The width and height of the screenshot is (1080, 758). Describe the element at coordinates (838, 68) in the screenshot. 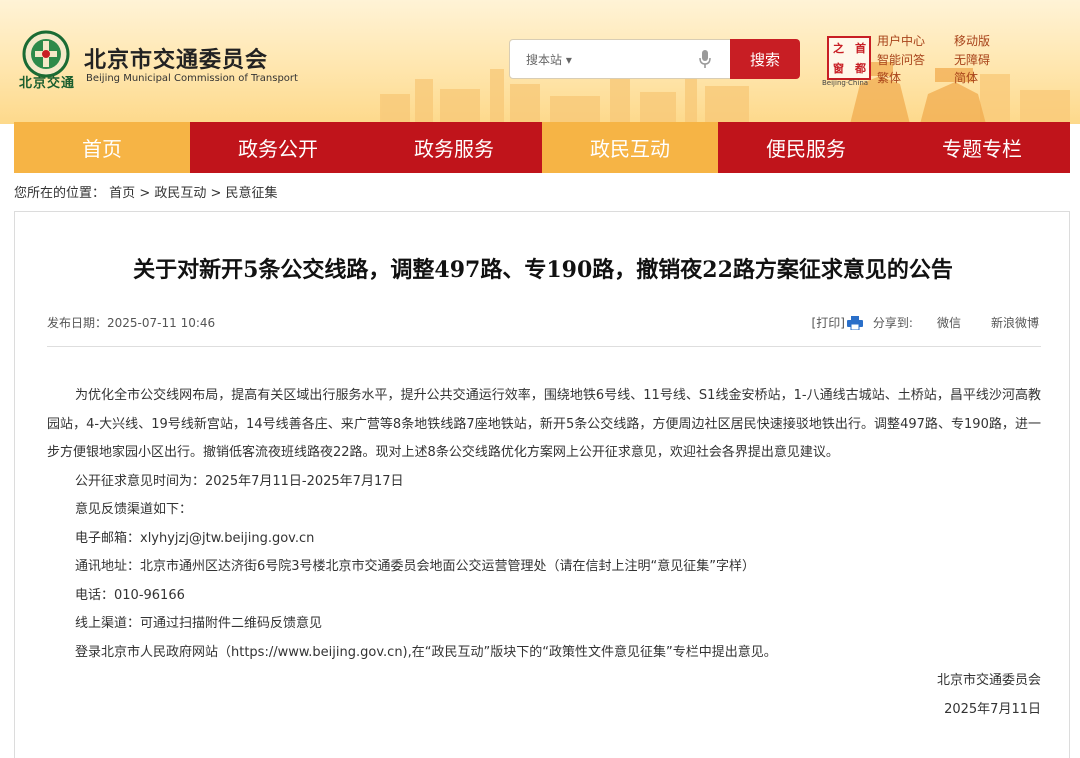

I see `seal-char: 窗` at that location.